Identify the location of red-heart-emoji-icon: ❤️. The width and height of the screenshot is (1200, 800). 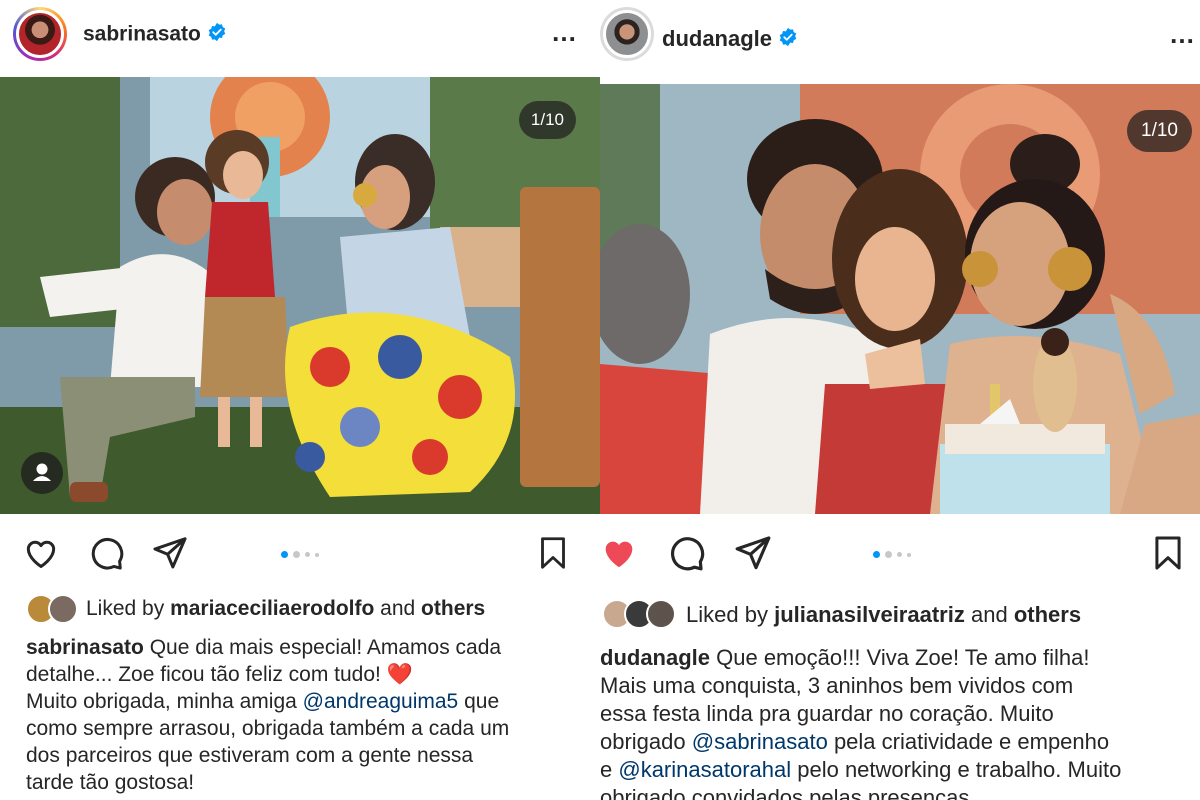
(399, 674).